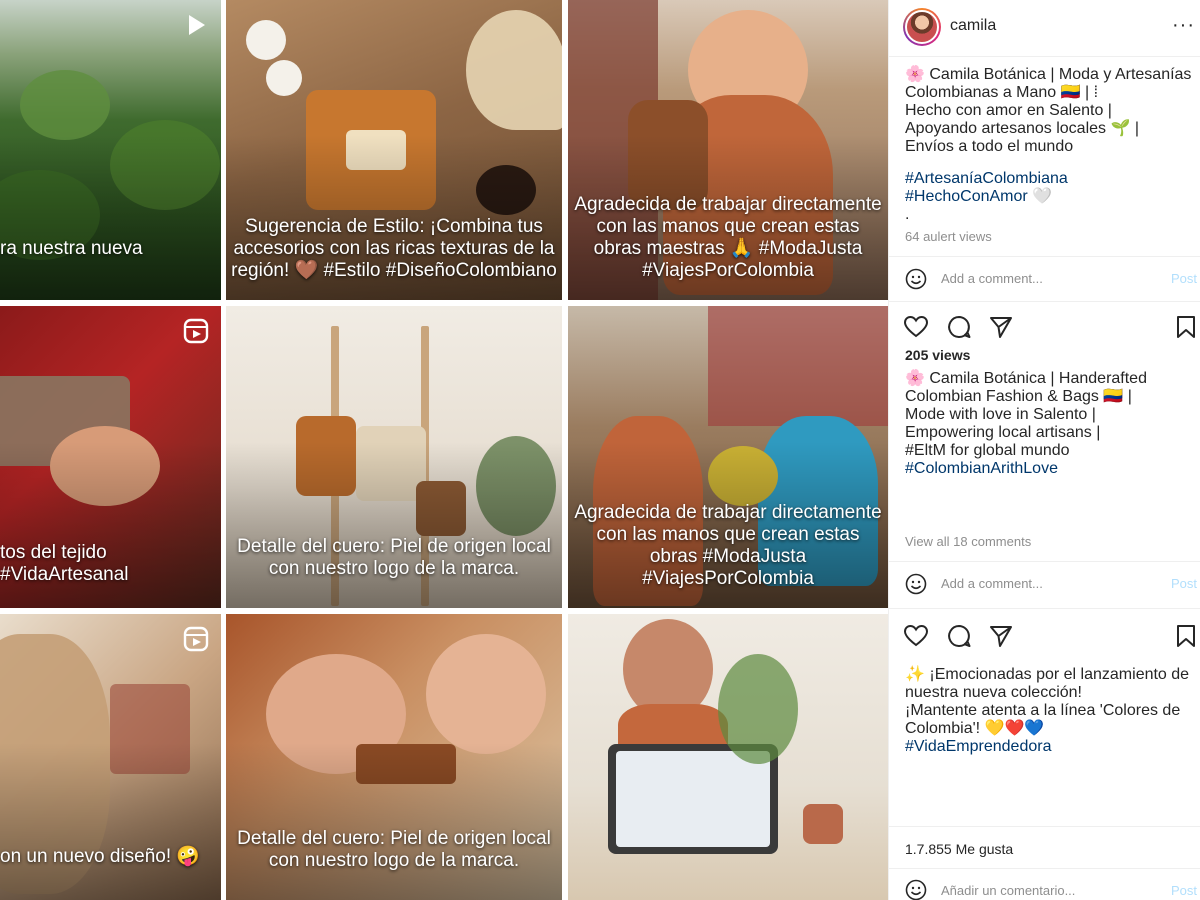 The height and width of the screenshot is (900, 1200). I want to click on comment-box: Añadir un comentario... Post, so click(1044, 884).